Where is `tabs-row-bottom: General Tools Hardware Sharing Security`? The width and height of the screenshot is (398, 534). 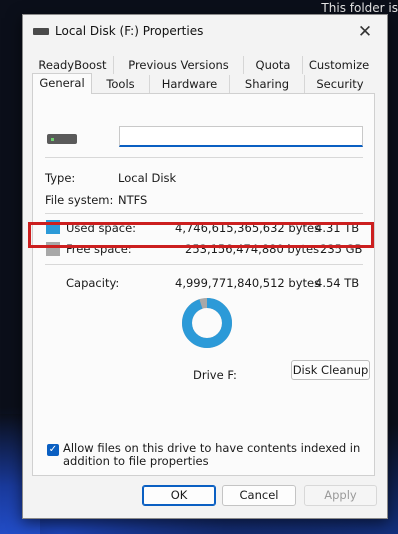
tabs-row-bottom: General Tools Hardware Sharing Security is located at coordinates (203, 83).